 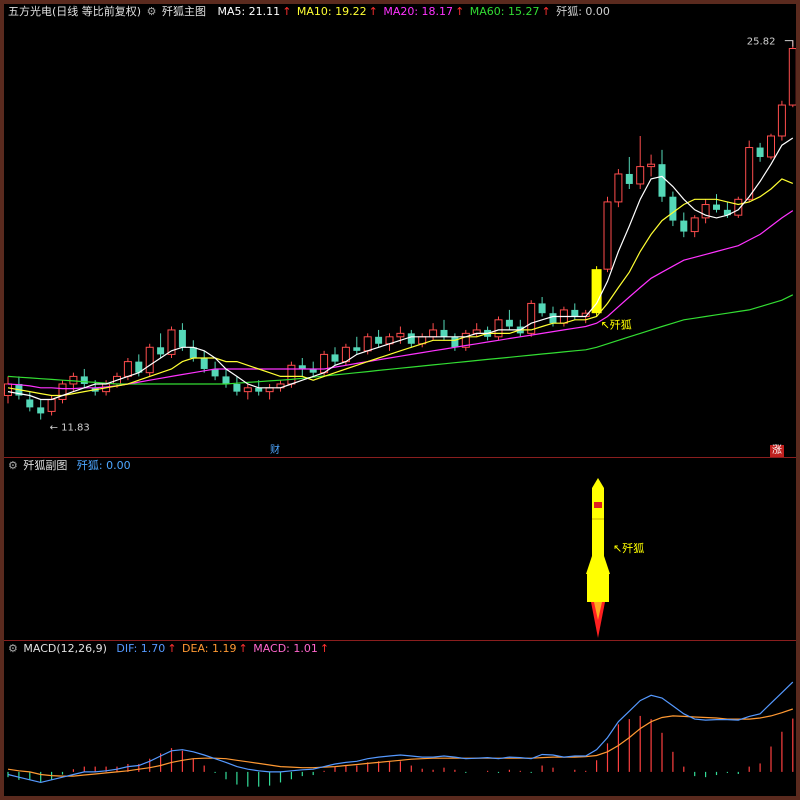 I want to click on dea-up-icon: ↑, so click(x=243, y=648).